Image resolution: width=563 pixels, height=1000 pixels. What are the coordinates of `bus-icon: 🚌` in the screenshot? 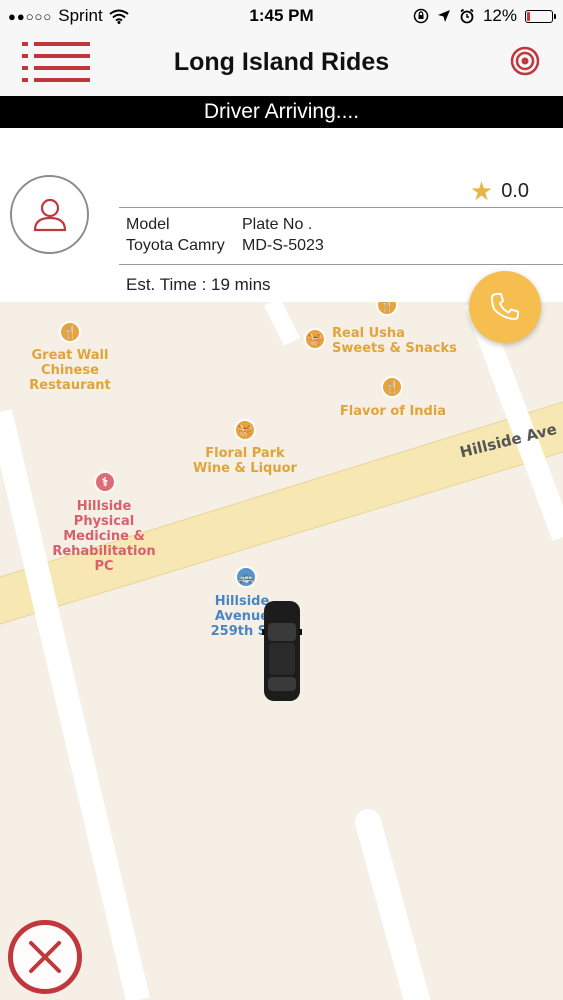 It's located at (246, 577).